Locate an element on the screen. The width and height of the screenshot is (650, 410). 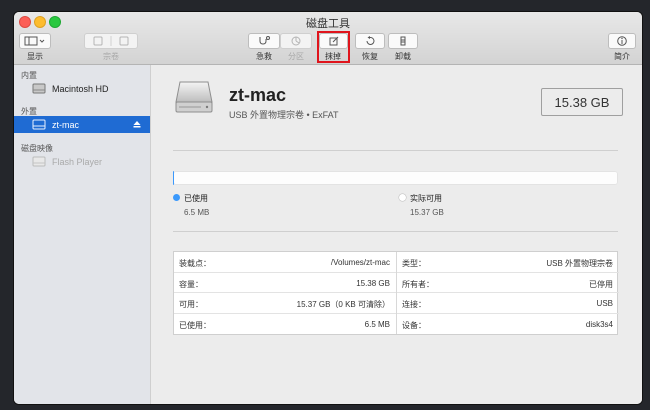
volume-label: 宗卷 is located at coordinates (111, 56).